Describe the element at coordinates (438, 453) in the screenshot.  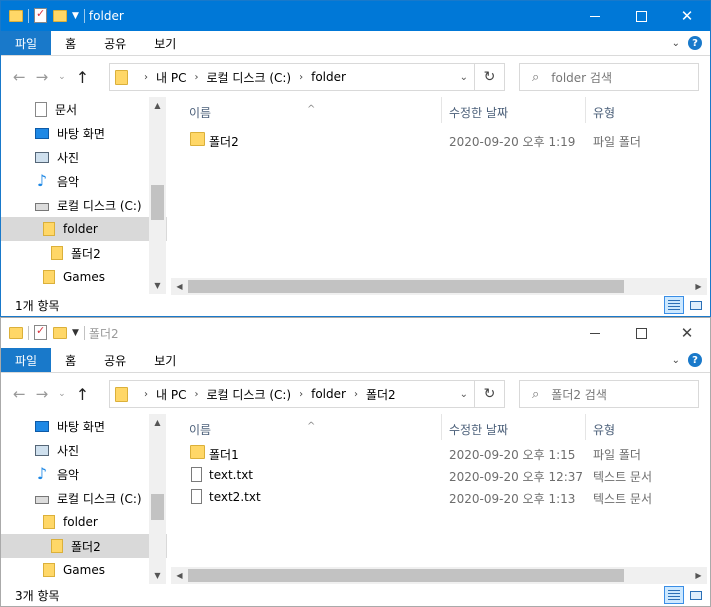
I see `list-item: 폴더1 2020-09-20 오후 1:15 파일 폴더` at that location.